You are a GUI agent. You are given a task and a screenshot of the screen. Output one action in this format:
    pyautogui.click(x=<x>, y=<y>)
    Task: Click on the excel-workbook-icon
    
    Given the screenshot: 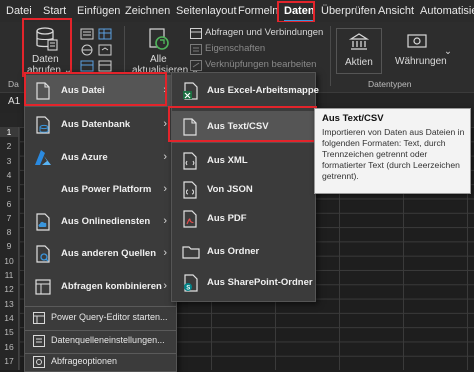 What is the action you would take?
    pyautogui.click(x=190, y=91)
    